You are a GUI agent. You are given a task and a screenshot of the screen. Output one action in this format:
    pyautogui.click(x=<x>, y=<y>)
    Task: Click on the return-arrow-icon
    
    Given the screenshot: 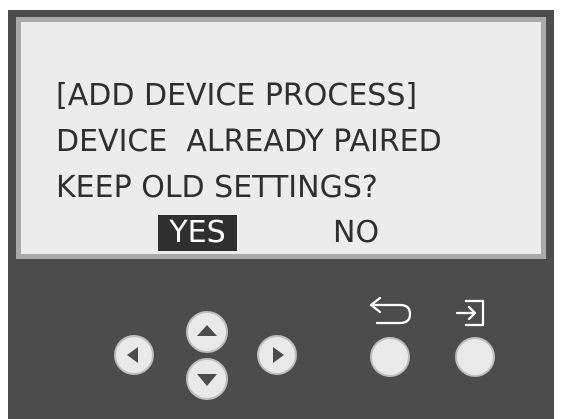 What is the action you would take?
    pyautogui.click(x=390, y=311)
    